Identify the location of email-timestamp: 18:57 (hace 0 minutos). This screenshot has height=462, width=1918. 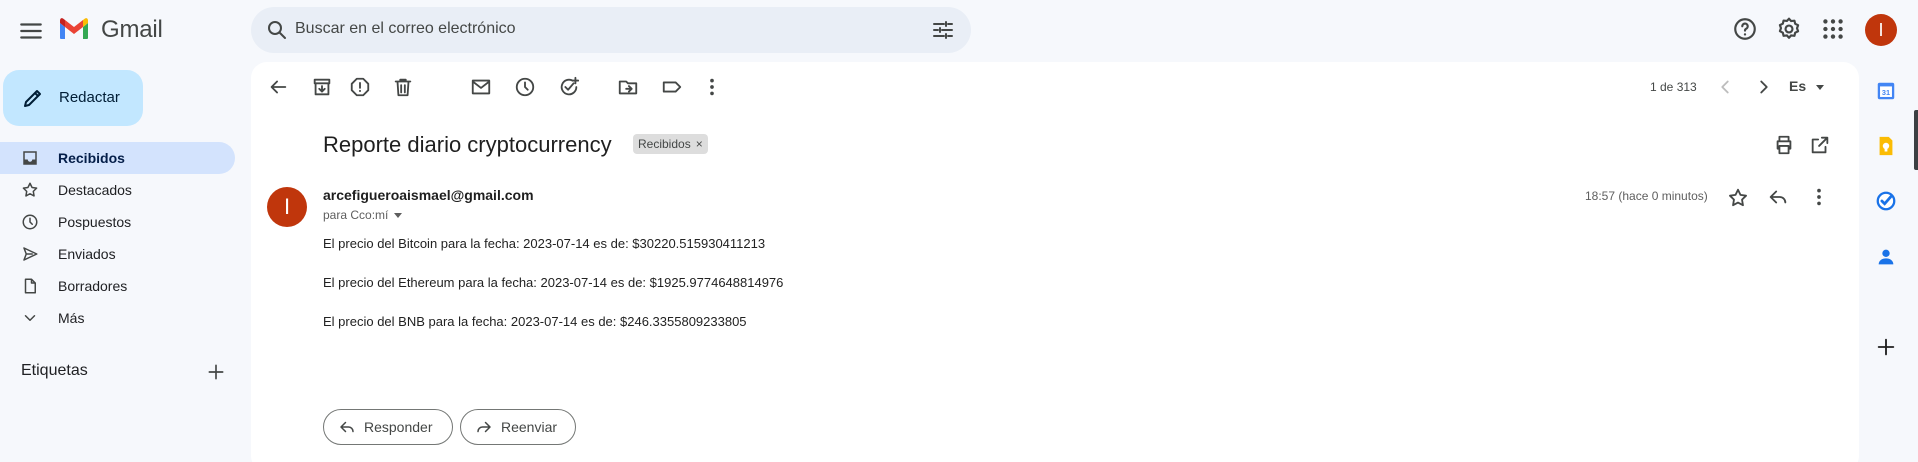
(1646, 196).